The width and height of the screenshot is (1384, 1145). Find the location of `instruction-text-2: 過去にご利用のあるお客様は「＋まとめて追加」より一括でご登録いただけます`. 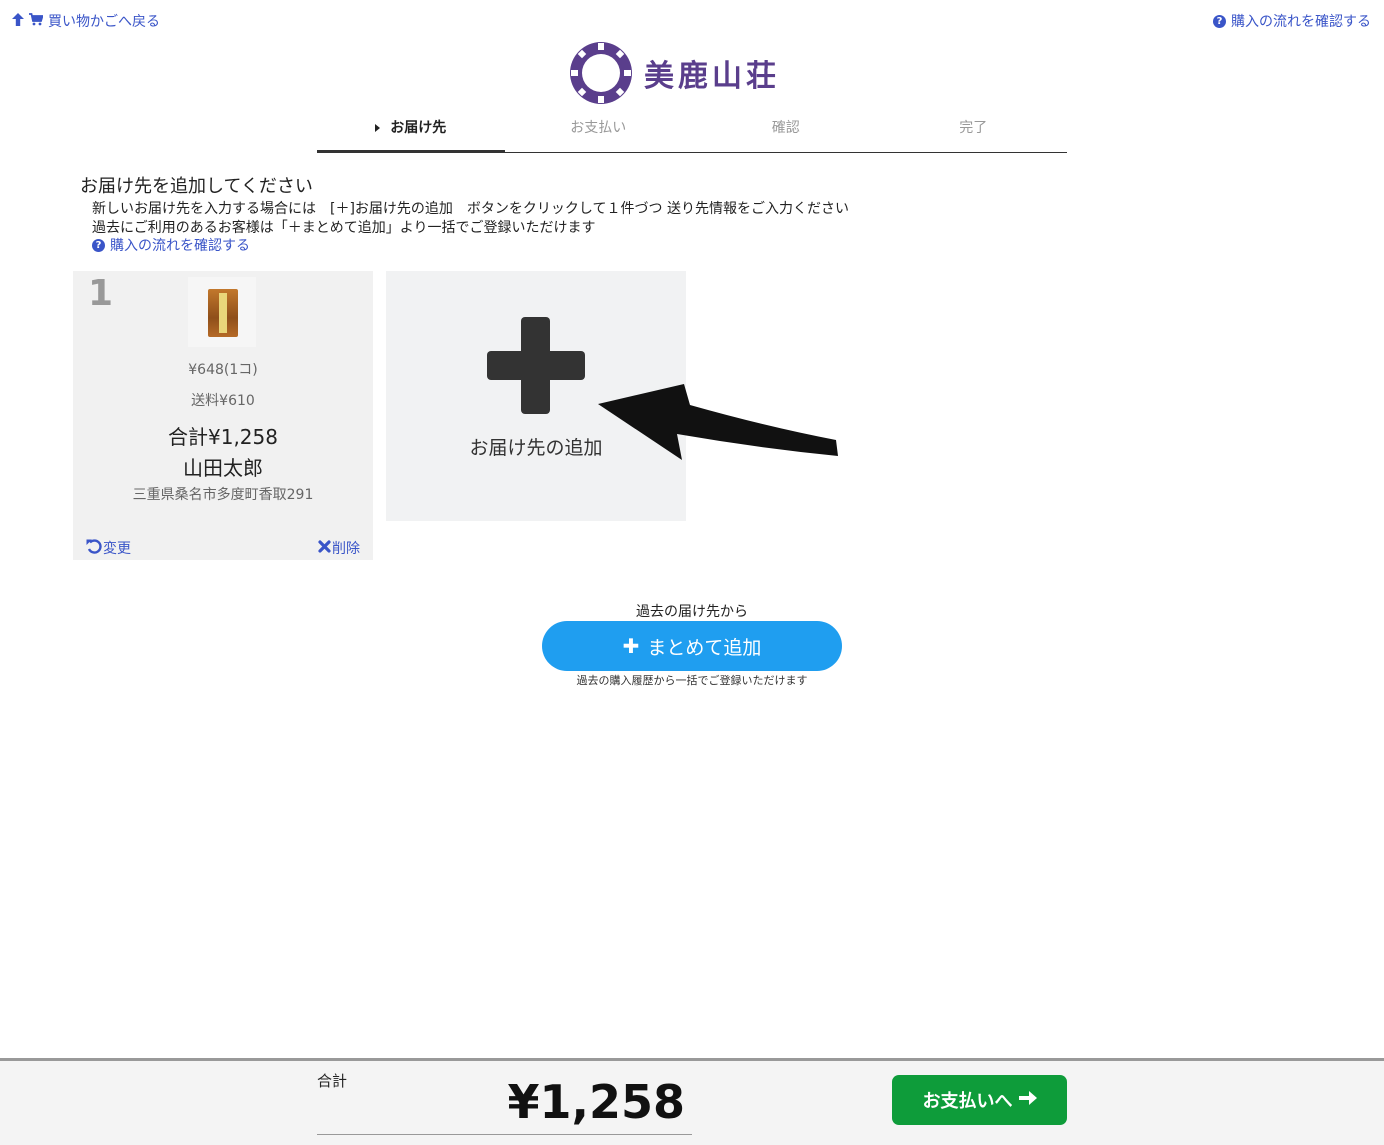

instruction-text-2: 過去にご利用のあるお客様は「＋まとめて追加」より一括でご登録いただけます is located at coordinates (344, 228).